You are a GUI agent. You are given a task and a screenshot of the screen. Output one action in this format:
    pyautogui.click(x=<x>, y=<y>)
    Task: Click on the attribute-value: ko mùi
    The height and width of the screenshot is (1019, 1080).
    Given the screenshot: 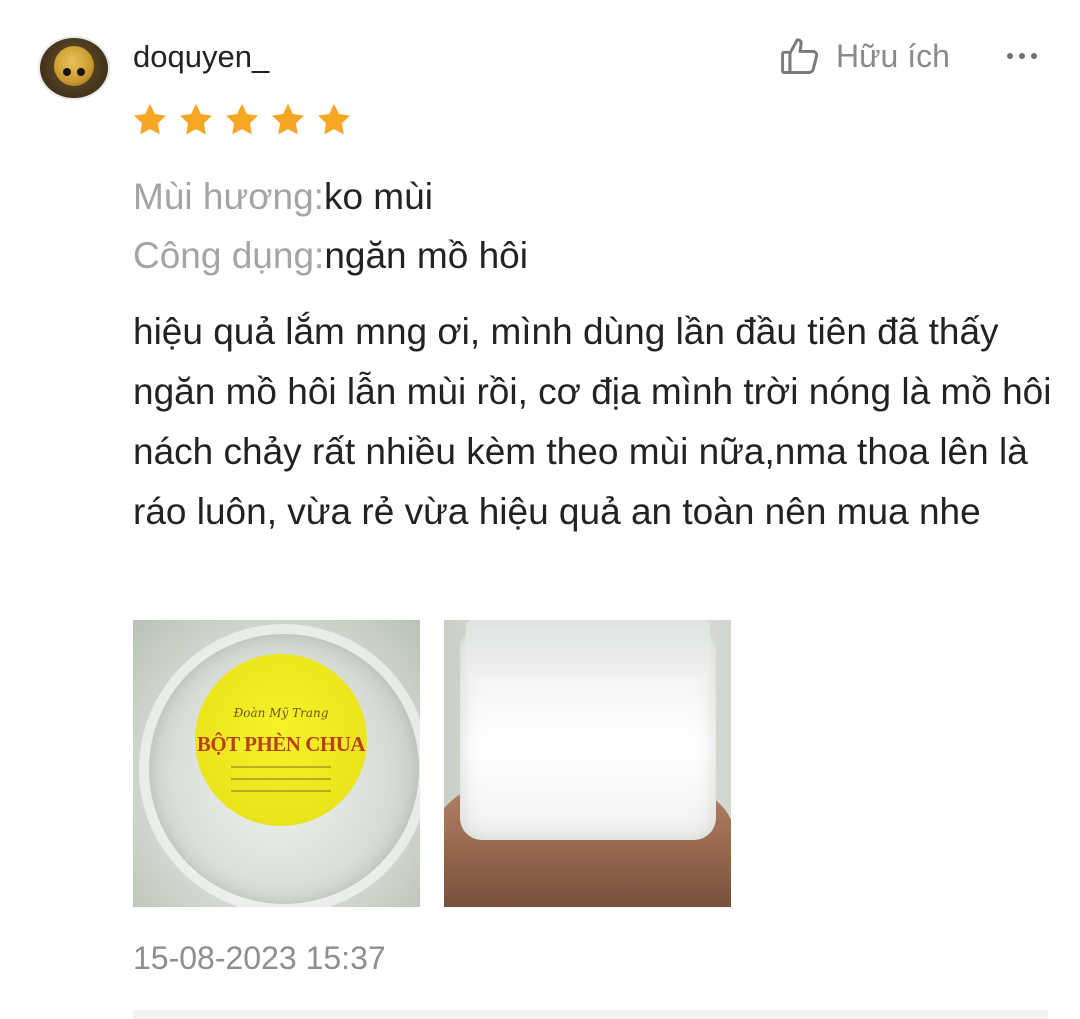 What is the action you would take?
    pyautogui.click(x=378, y=196)
    